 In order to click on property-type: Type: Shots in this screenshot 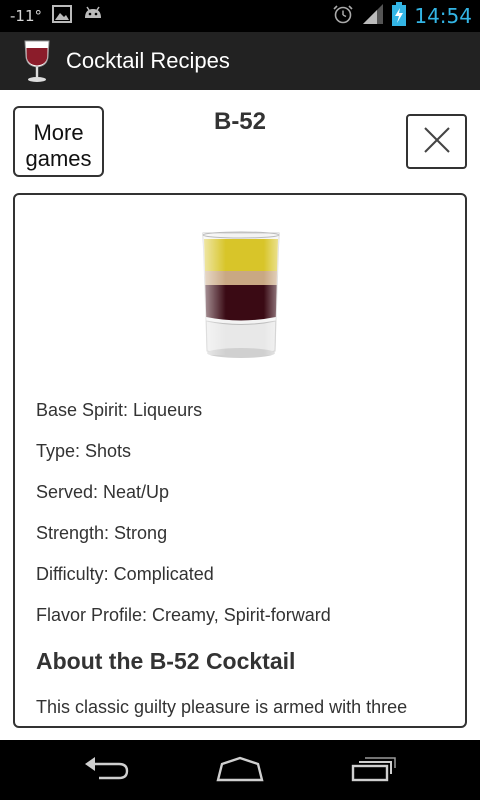, I will do `click(84, 451)`.